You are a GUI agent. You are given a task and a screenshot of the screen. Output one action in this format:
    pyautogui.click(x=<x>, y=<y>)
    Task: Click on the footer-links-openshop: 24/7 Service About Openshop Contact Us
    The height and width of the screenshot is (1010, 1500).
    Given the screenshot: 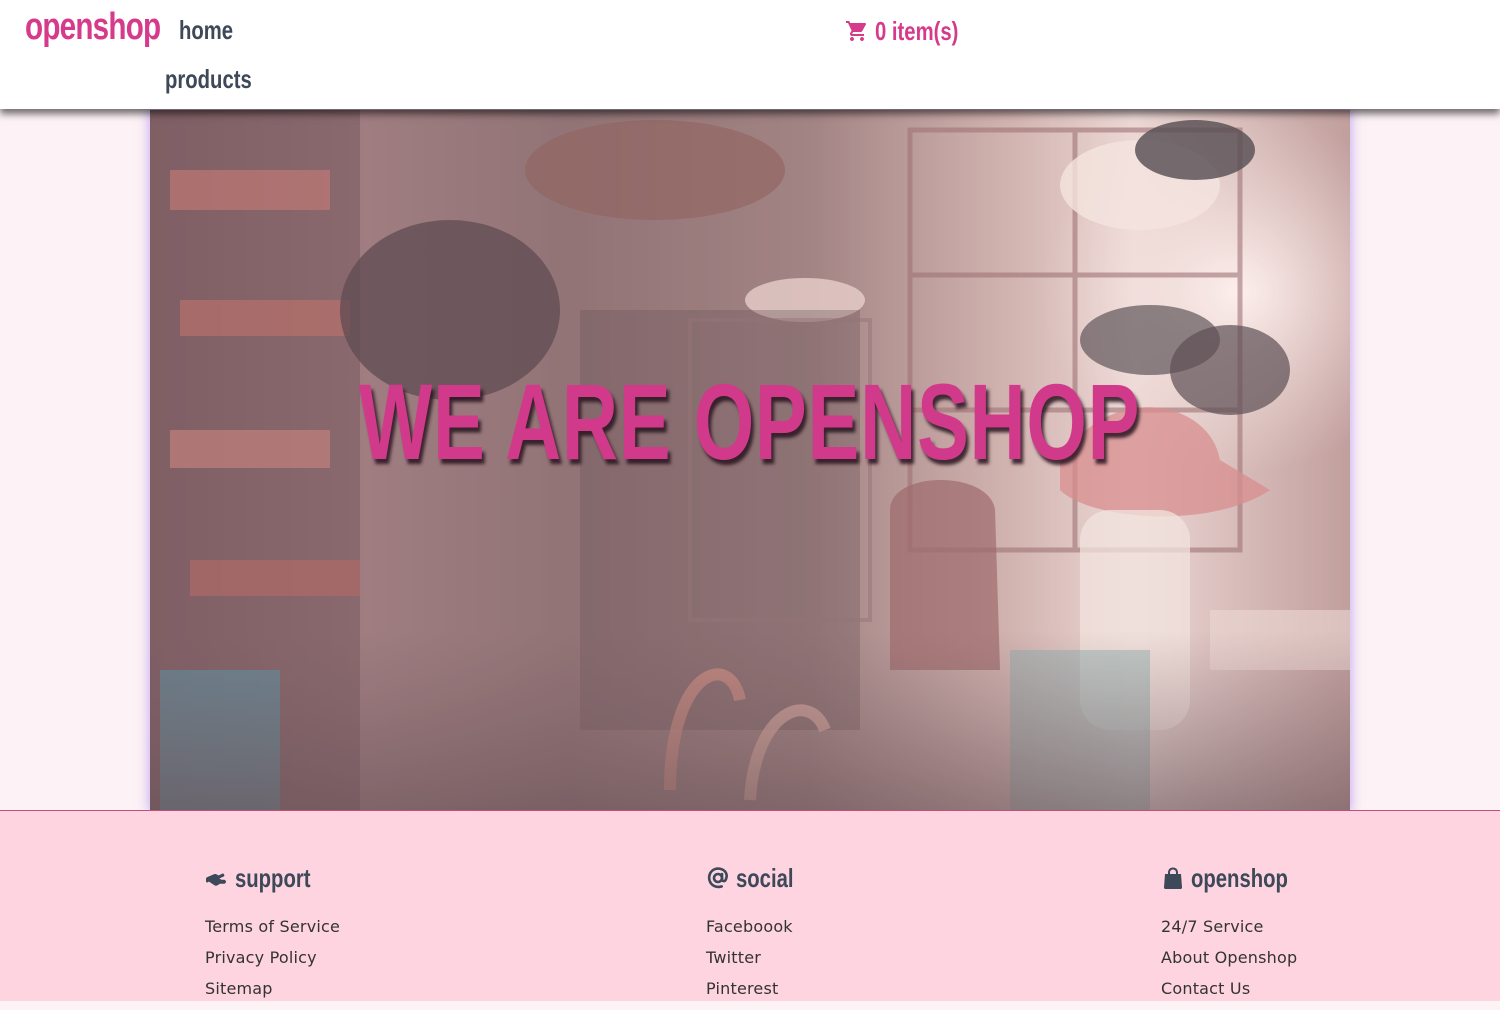 What is the action you would take?
    pyautogui.click(x=1238, y=963)
    